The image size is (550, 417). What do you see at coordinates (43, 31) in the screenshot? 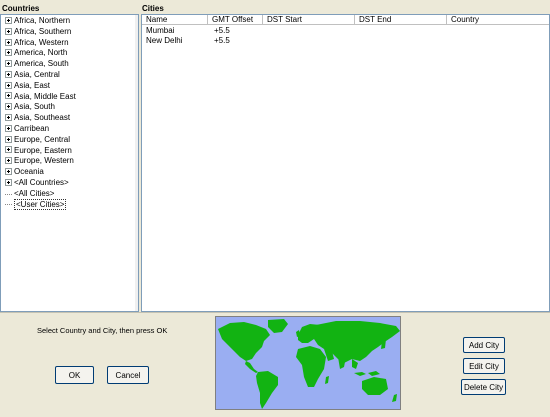
I see `tree-item-label: Africa, Southern` at bounding box center [43, 31].